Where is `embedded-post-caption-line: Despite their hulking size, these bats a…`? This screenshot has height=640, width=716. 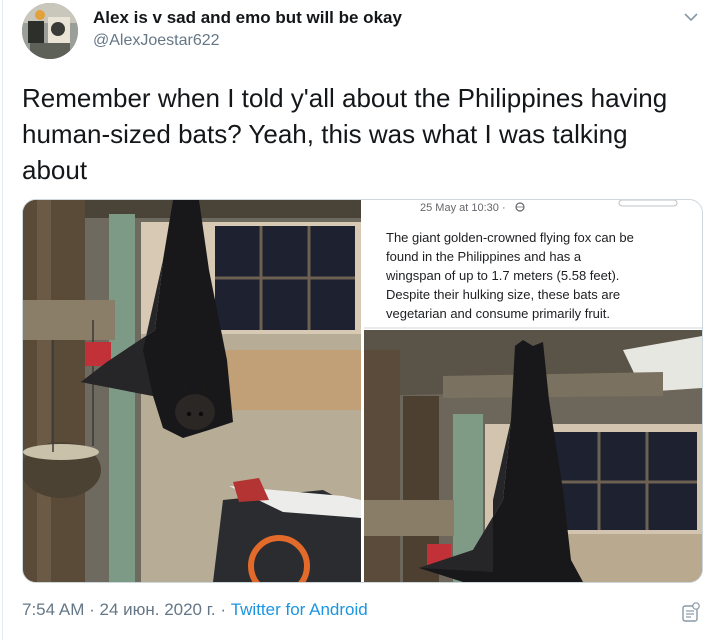 embedded-post-caption-line: Despite their hulking size, these bats a… is located at coordinates (503, 294).